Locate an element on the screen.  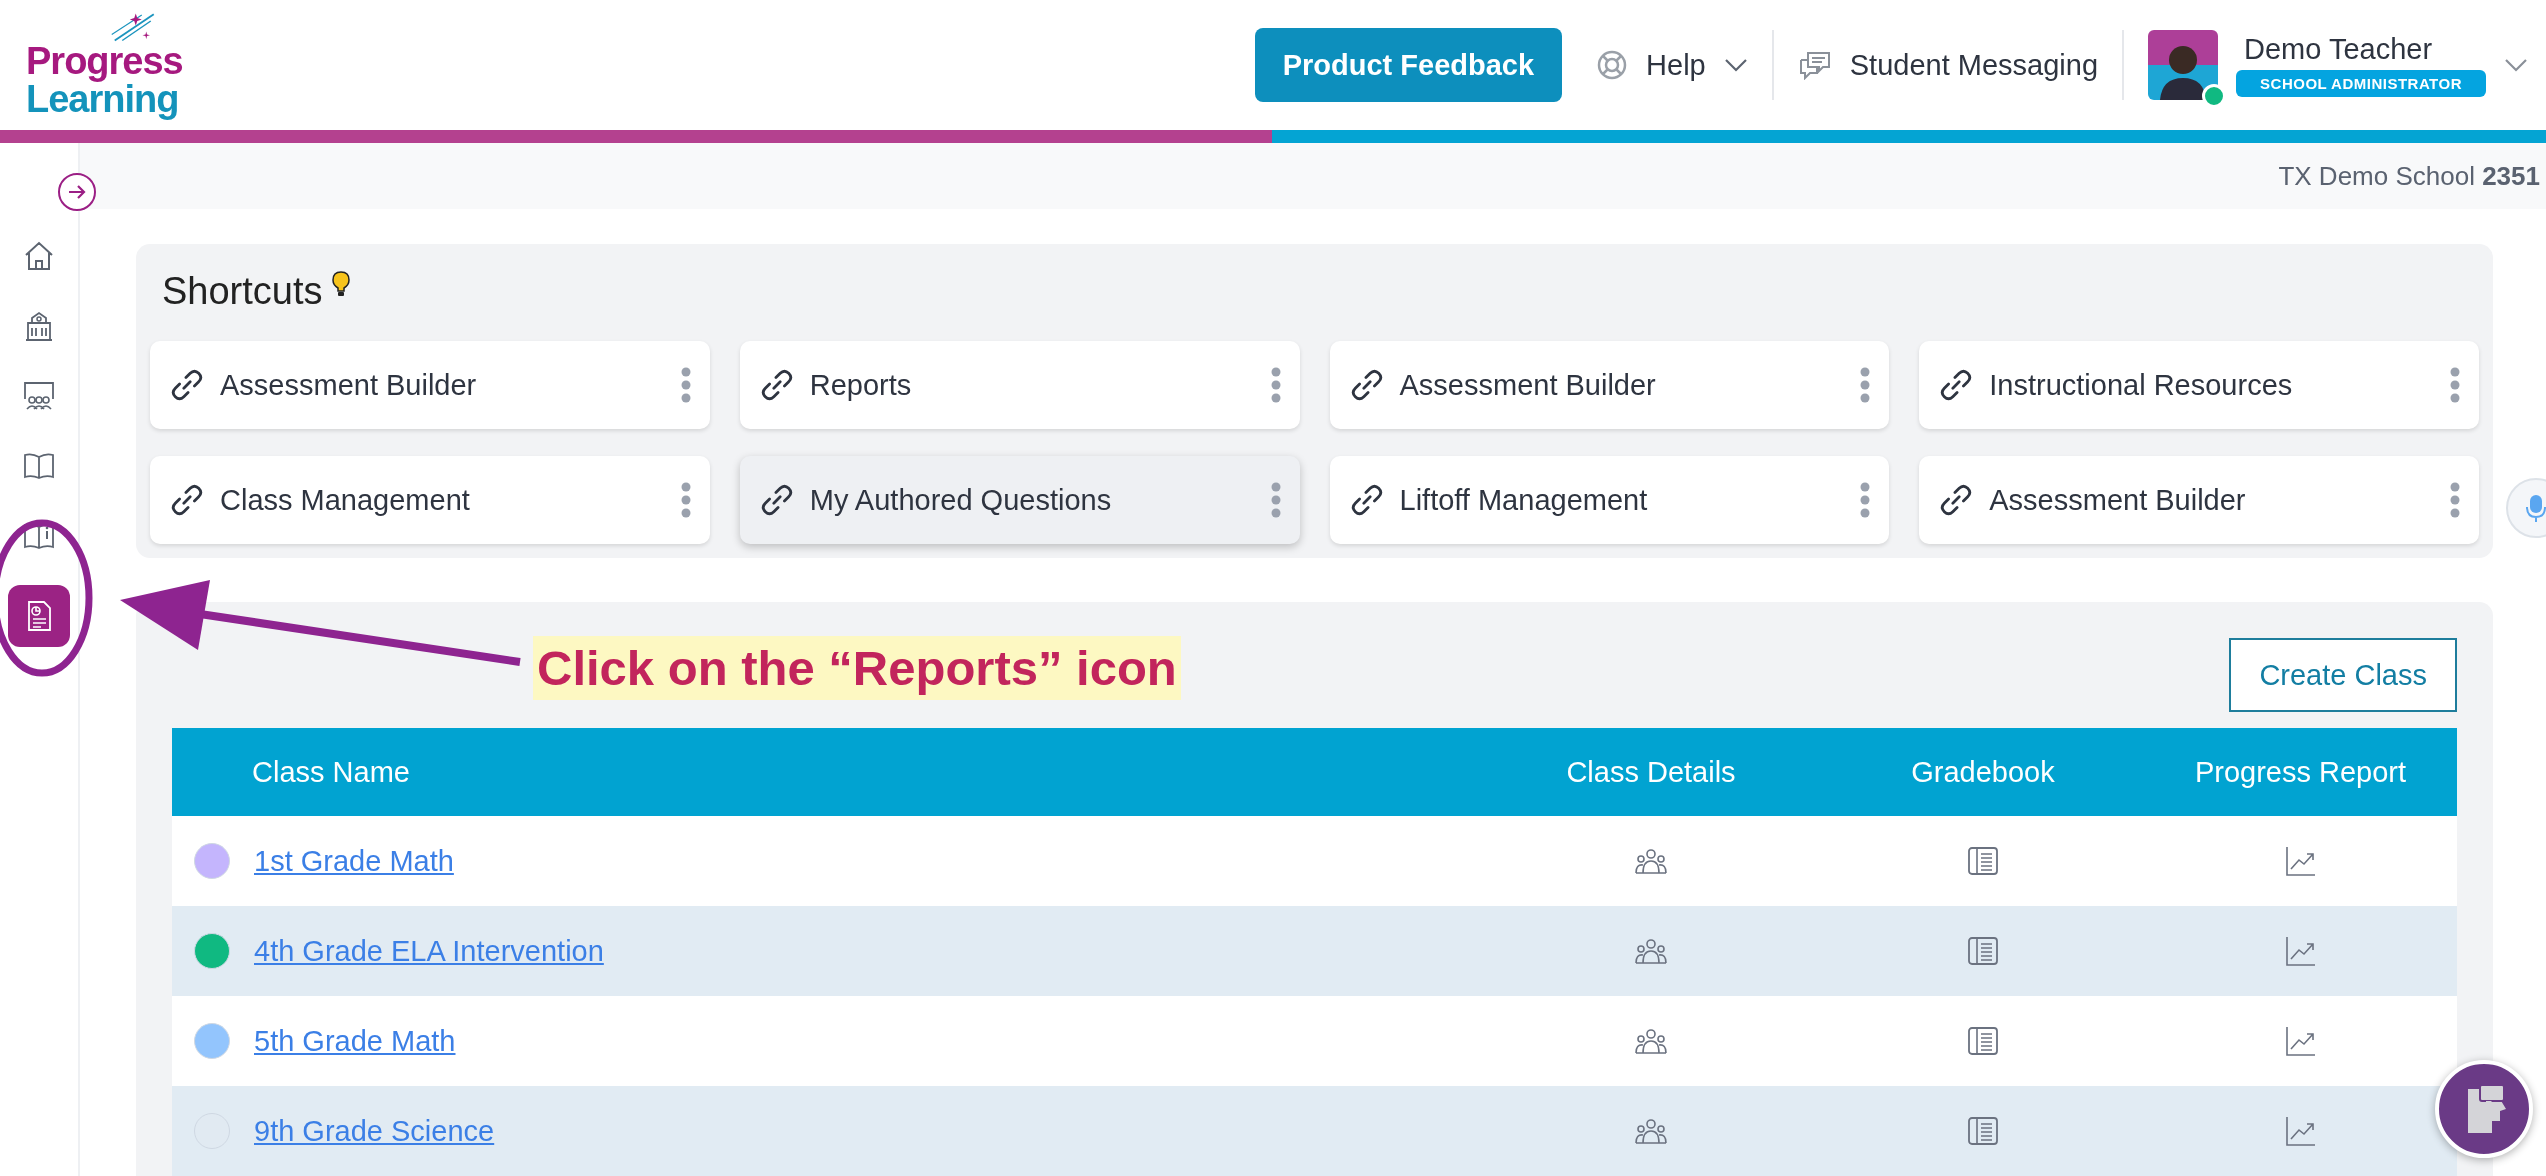
class-link: 5th Grade Math is located at coordinates (355, 1041).